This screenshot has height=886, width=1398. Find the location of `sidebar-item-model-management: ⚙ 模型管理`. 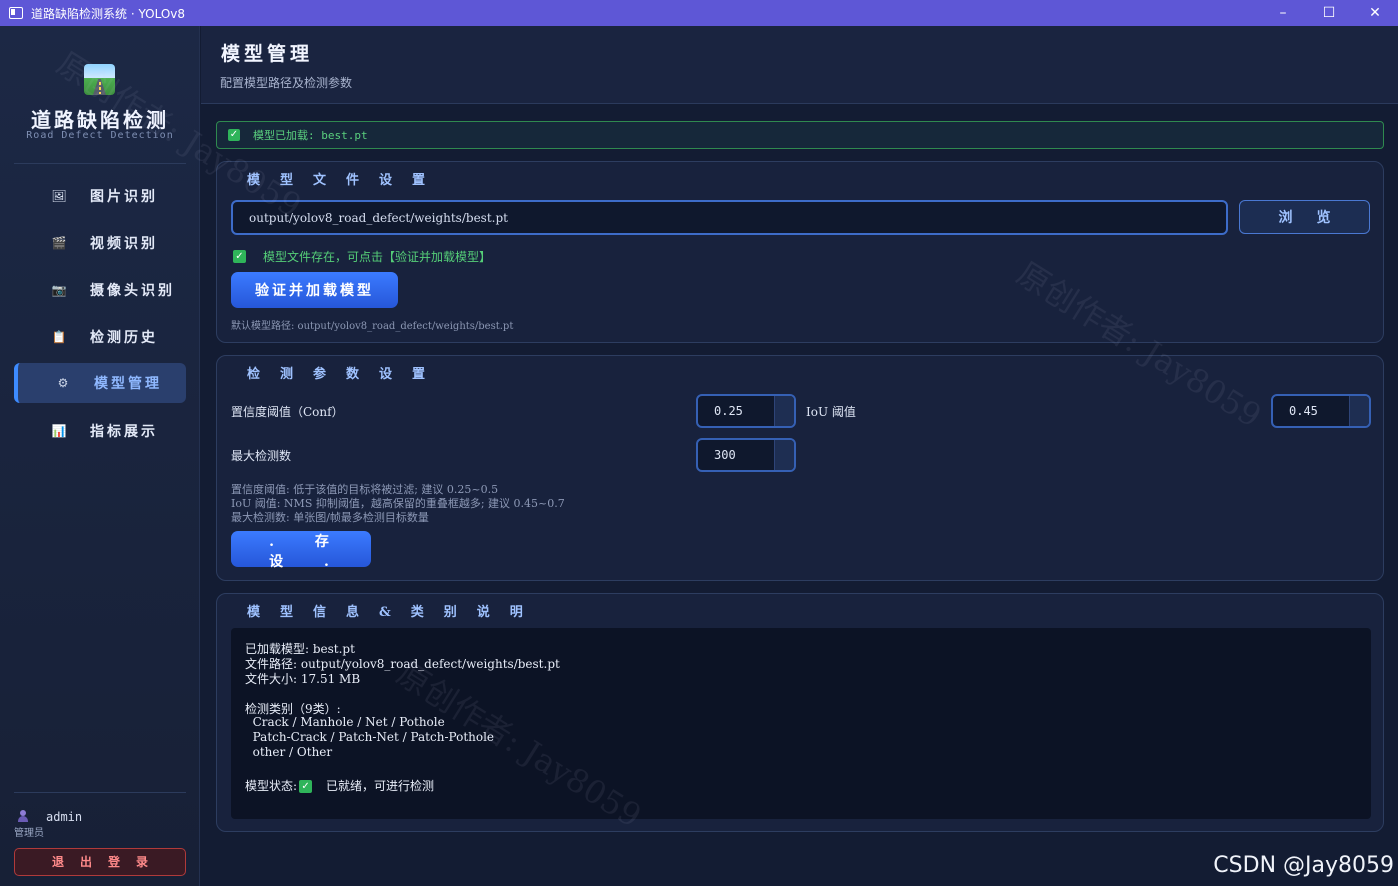

sidebar-item-model-management: ⚙ 模型管理 is located at coordinates (100, 383).